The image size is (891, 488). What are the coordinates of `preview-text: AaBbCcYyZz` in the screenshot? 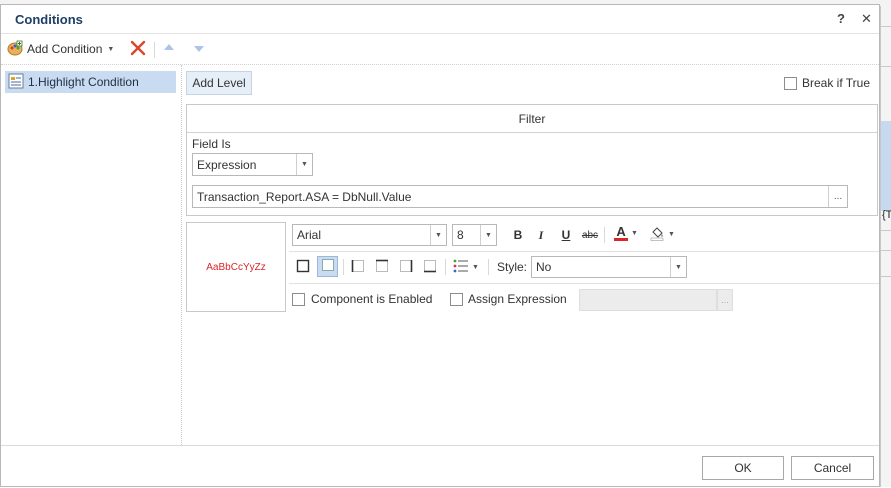 It's located at (236, 267).